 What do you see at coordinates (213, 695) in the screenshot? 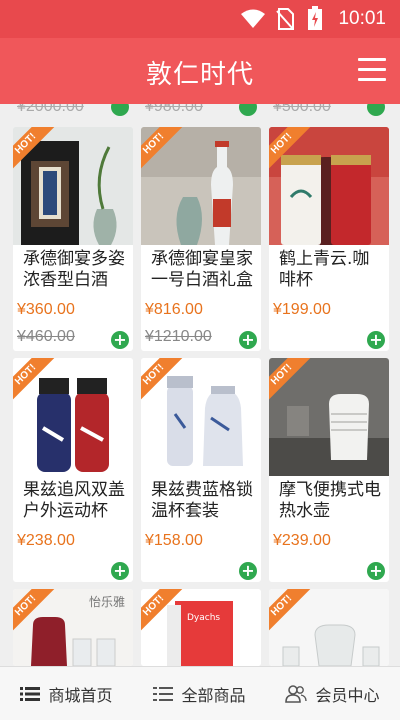
I see `nav-all-products-label: 全部商品` at bounding box center [213, 695].